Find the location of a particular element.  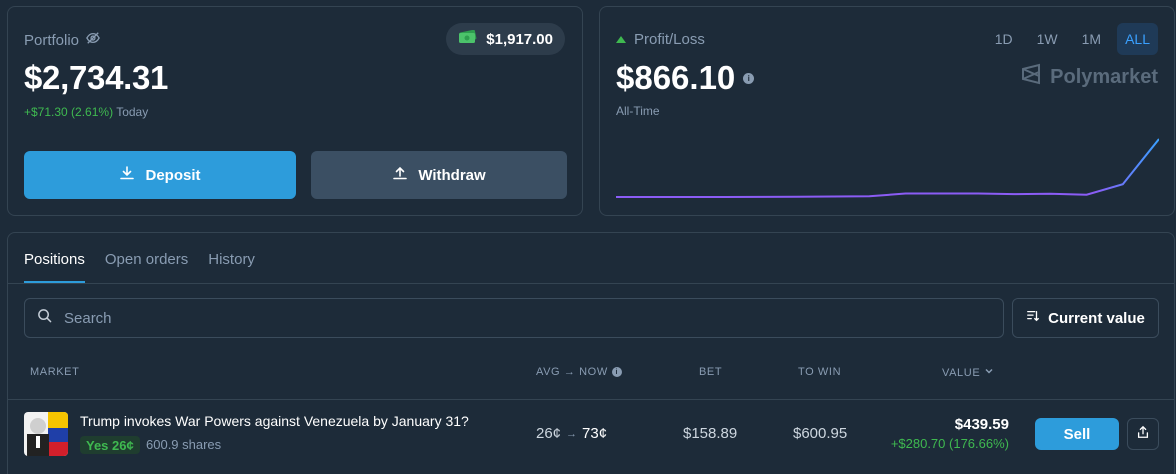

shares-count: 600.9 shares is located at coordinates (184, 444).